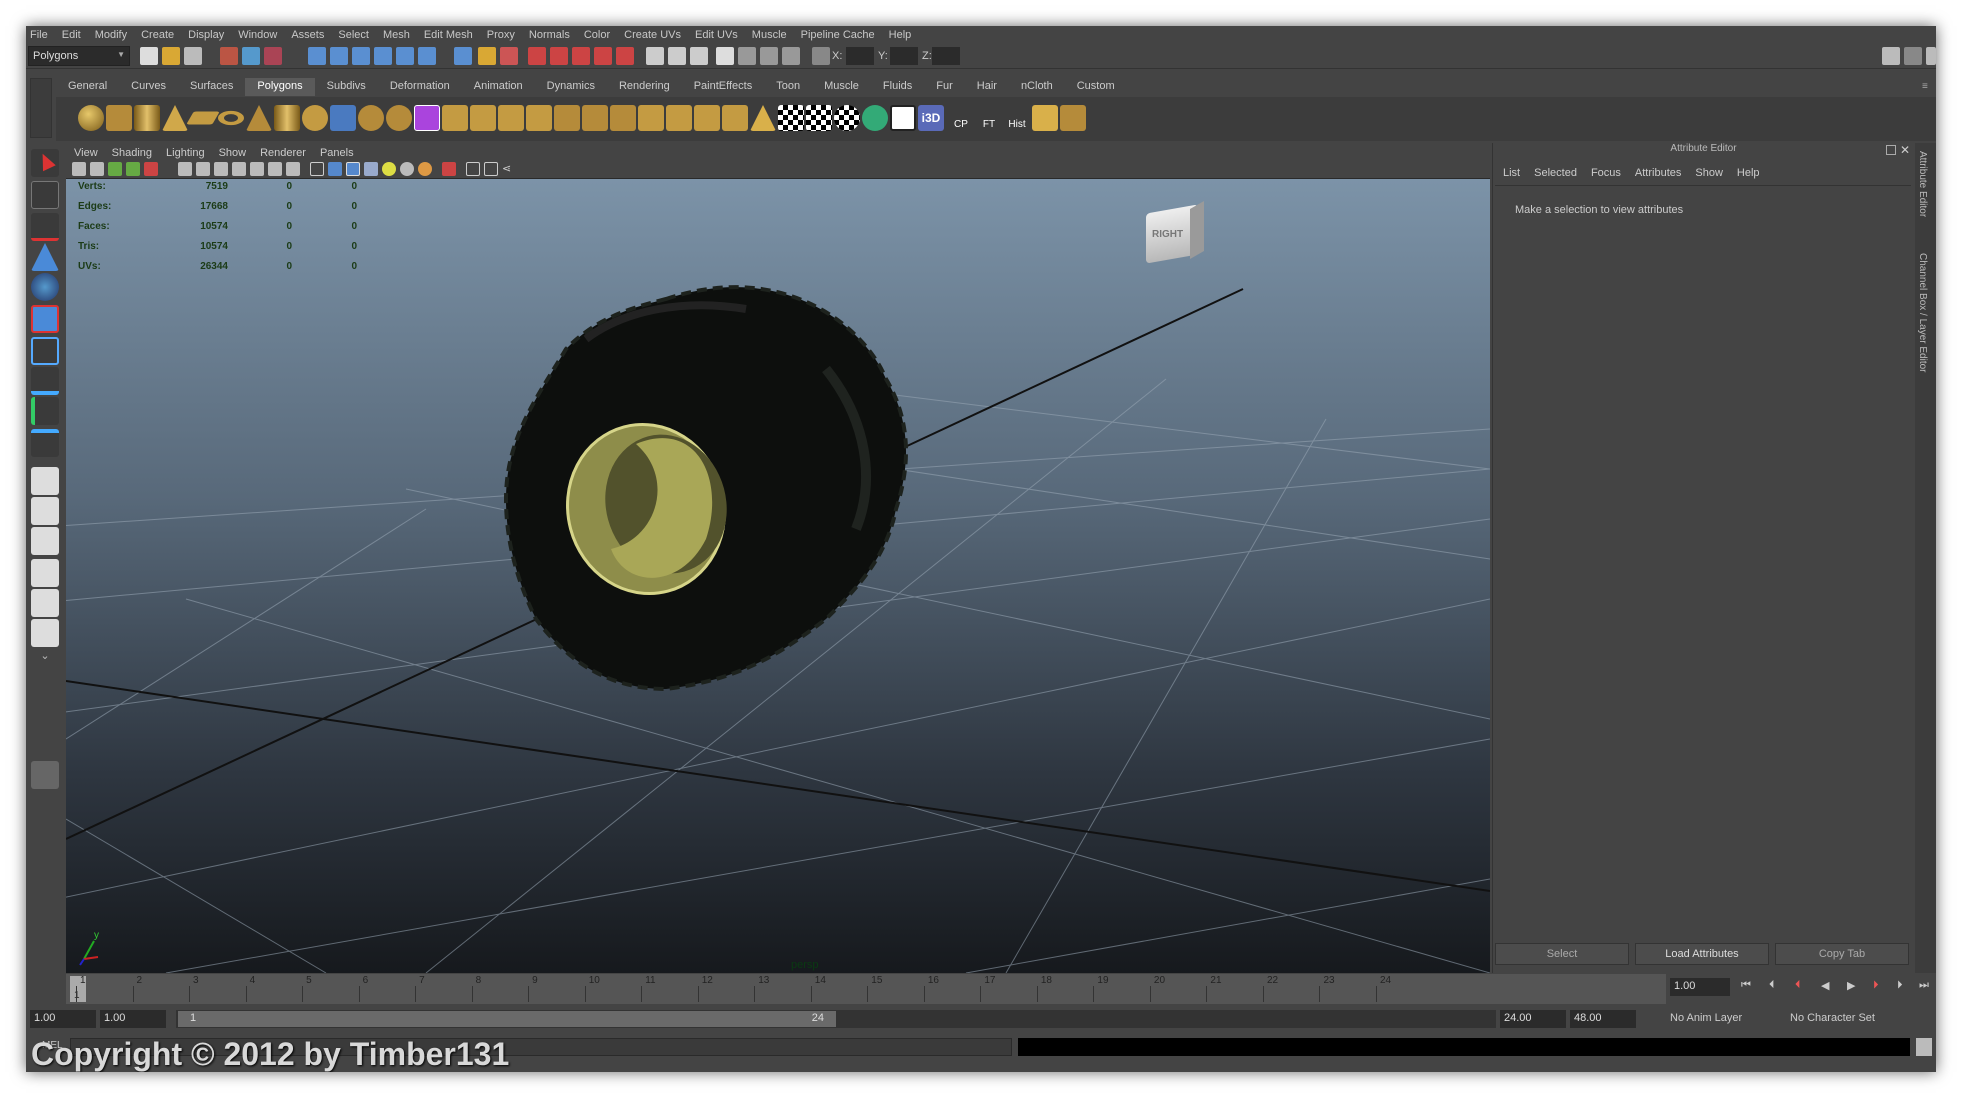  Describe the element at coordinates (1876, 985) in the screenshot. I see `step-forward-key-icon: ⏵` at that location.